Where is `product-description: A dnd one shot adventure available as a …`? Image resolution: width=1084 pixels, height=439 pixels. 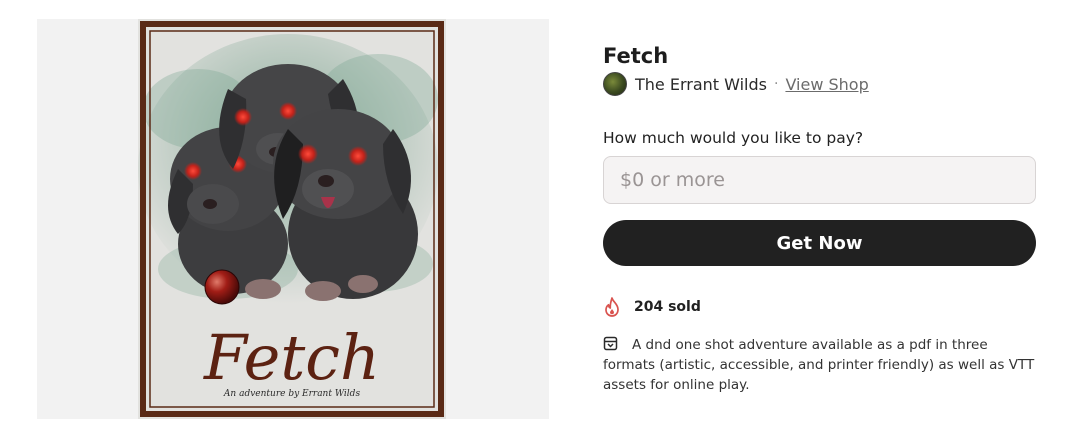
product-description: A dnd one shot adventure available as a … is located at coordinates (819, 365).